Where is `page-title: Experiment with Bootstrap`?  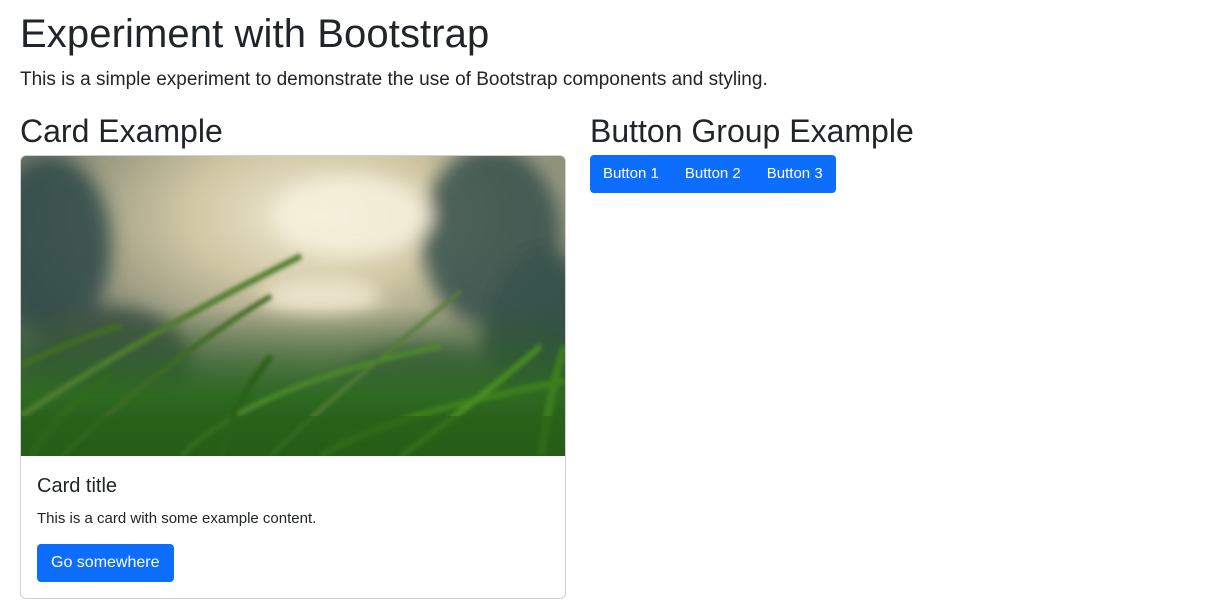
page-title: Experiment with Bootstrap is located at coordinates (255, 34).